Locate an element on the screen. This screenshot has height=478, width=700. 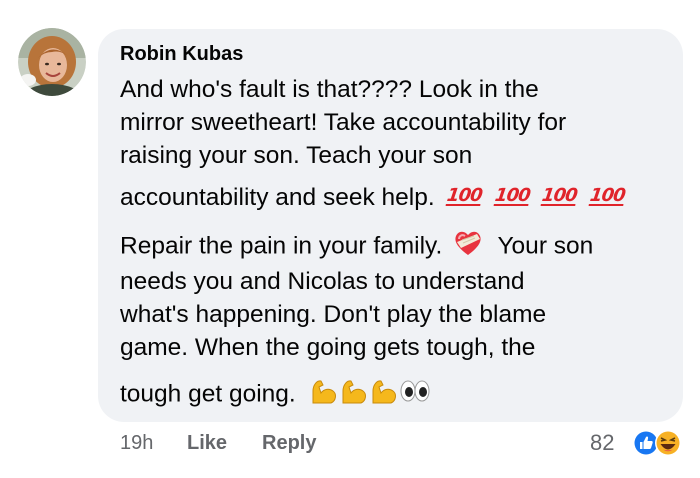
comment-text: Repair the pain in your family. is located at coordinates (281, 246).